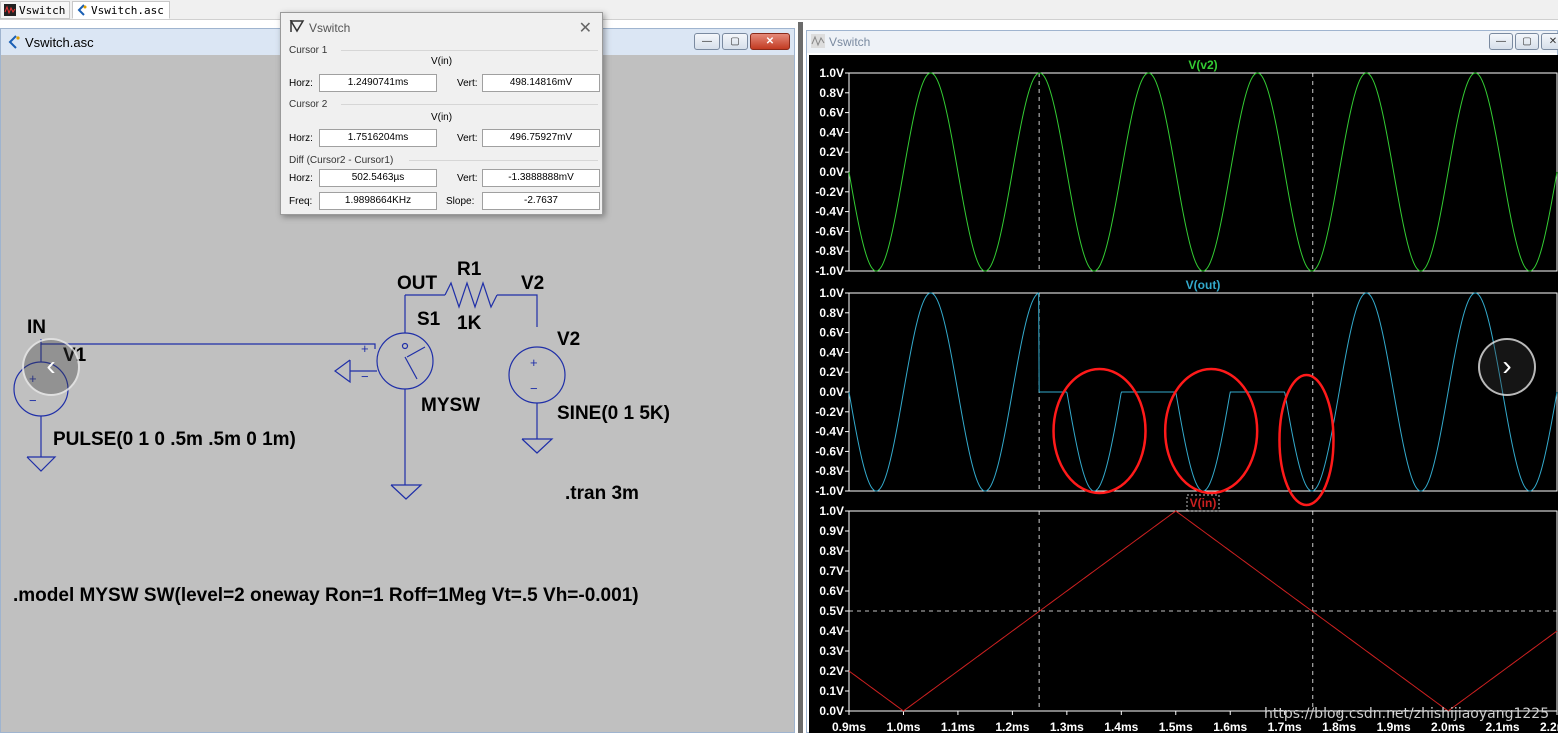 The width and height of the screenshot is (1558, 733). I want to click on y-tick-label: -0.6V, so click(829, 231).